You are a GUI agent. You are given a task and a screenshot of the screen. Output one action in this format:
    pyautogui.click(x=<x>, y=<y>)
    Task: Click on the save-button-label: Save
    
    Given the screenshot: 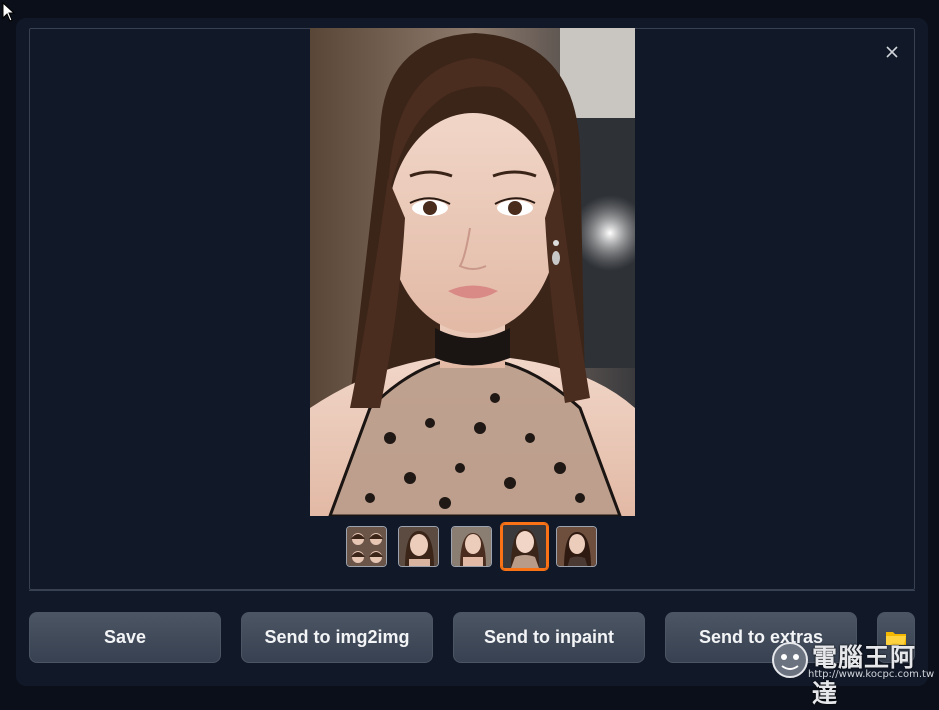 What is the action you would take?
    pyautogui.click(x=125, y=637)
    